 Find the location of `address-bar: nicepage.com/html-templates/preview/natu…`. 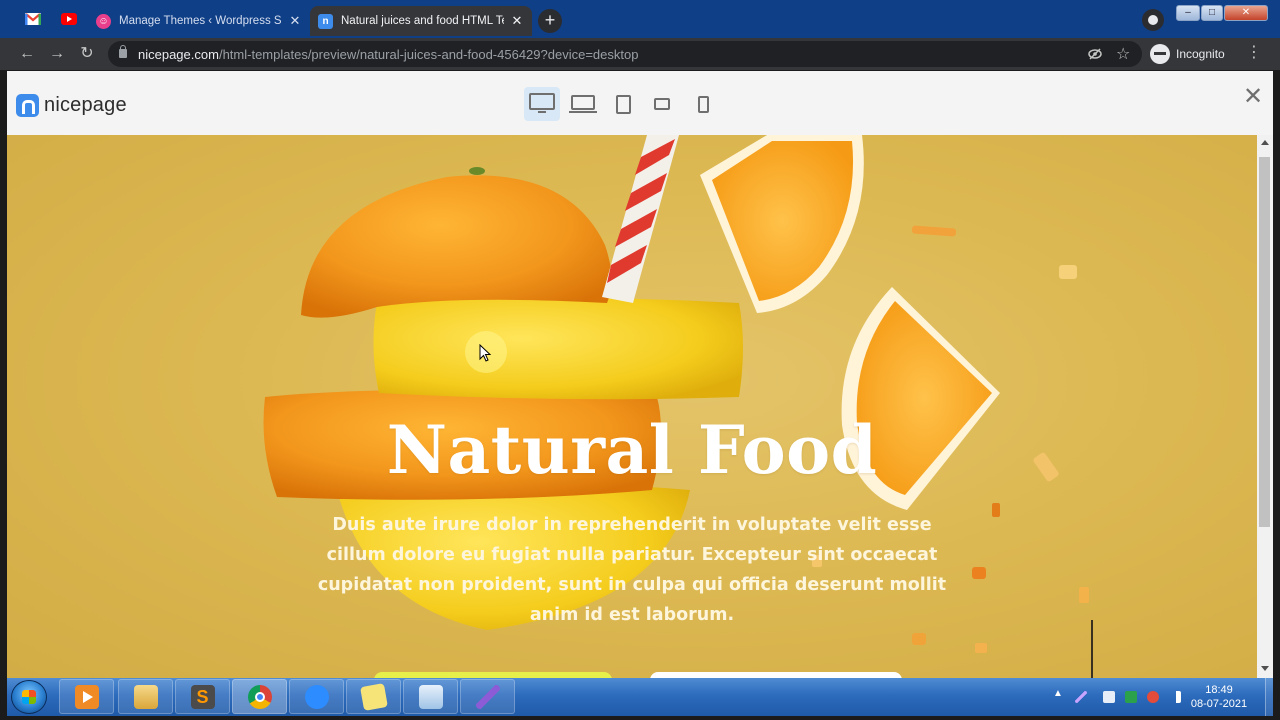

address-bar: nicepage.com/html-templates/preview/natu… is located at coordinates (625, 54).